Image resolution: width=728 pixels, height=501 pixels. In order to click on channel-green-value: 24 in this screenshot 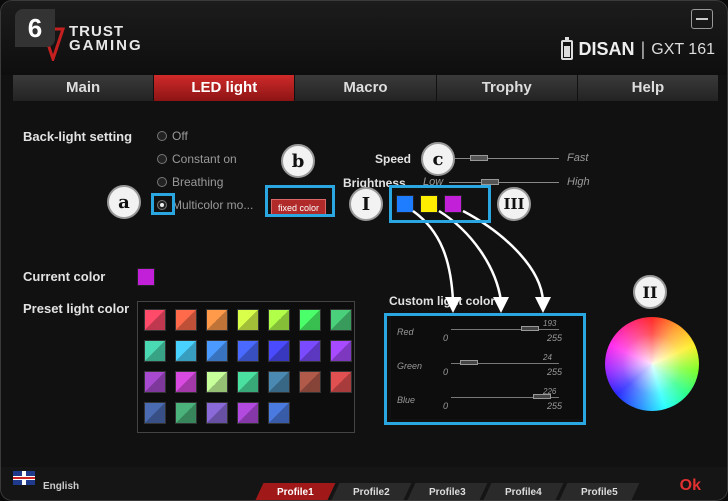, I will do `click(547, 357)`.